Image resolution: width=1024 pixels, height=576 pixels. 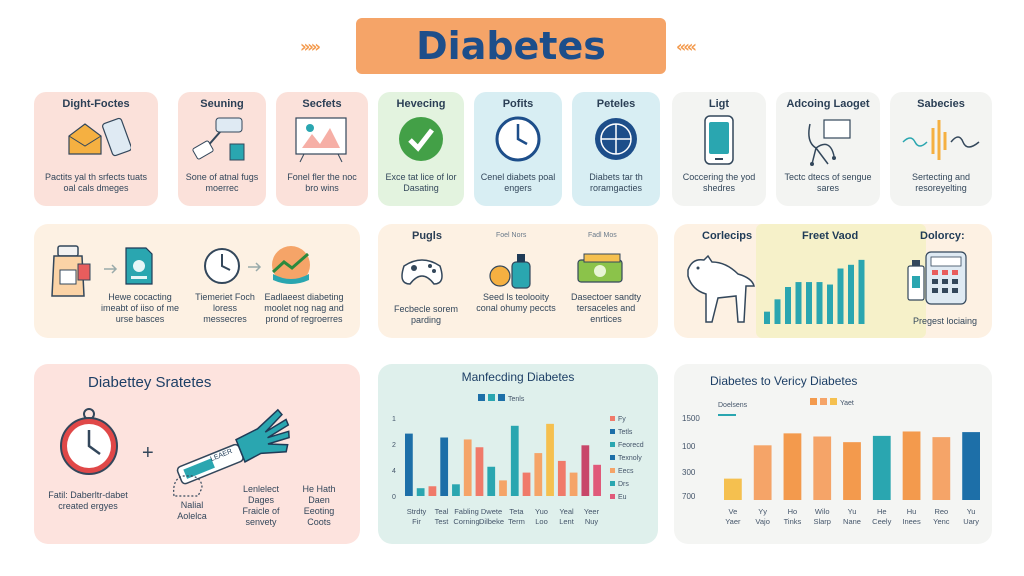 I want to click on x-tick-label: Teal, so click(x=442, y=511).